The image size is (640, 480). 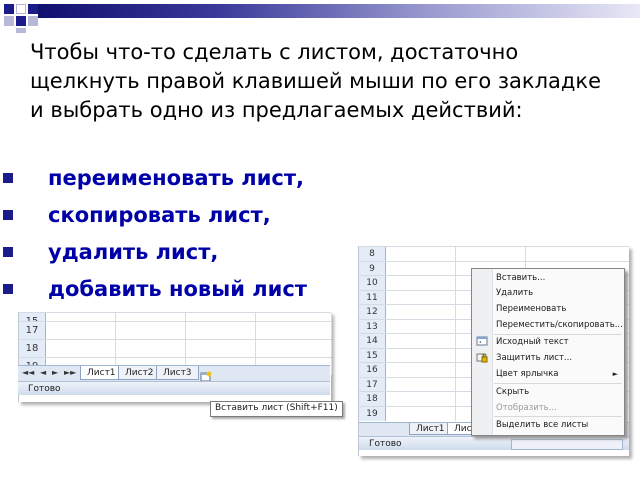 I want to click on horizontal-scrollbar, so click(x=567, y=444).